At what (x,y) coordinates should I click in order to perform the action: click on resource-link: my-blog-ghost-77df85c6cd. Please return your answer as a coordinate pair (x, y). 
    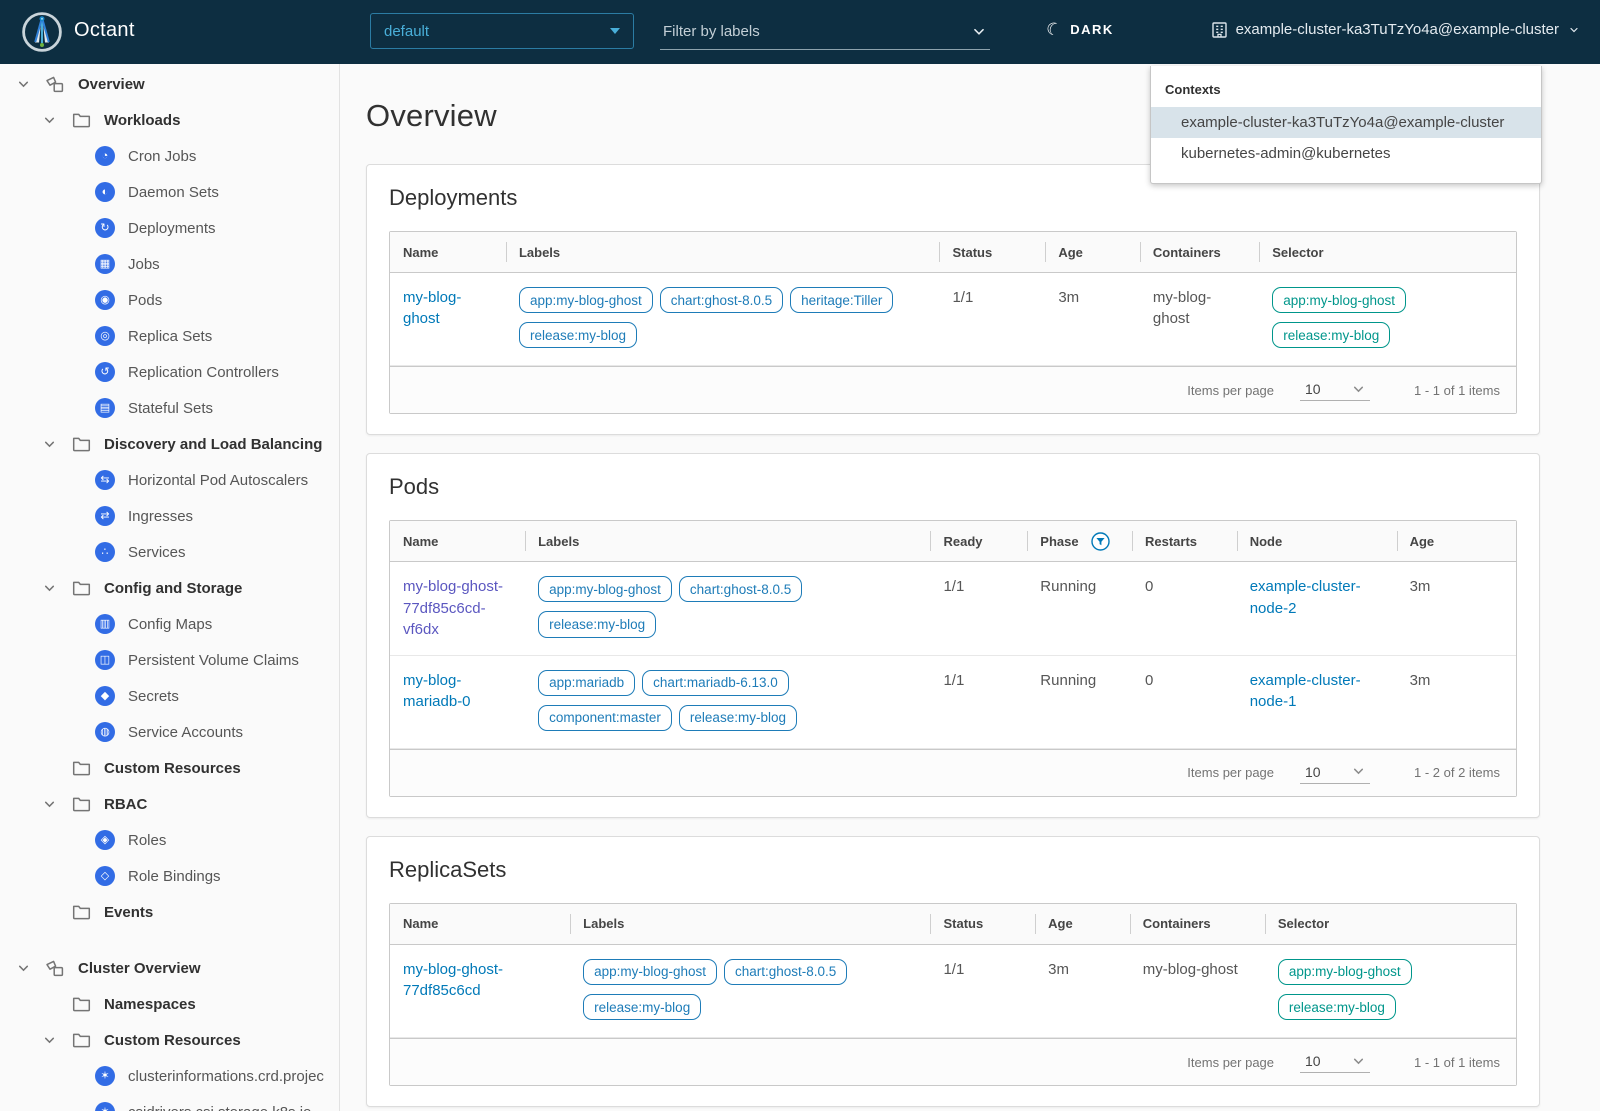
    Looking at the image, I should click on (453, 980).